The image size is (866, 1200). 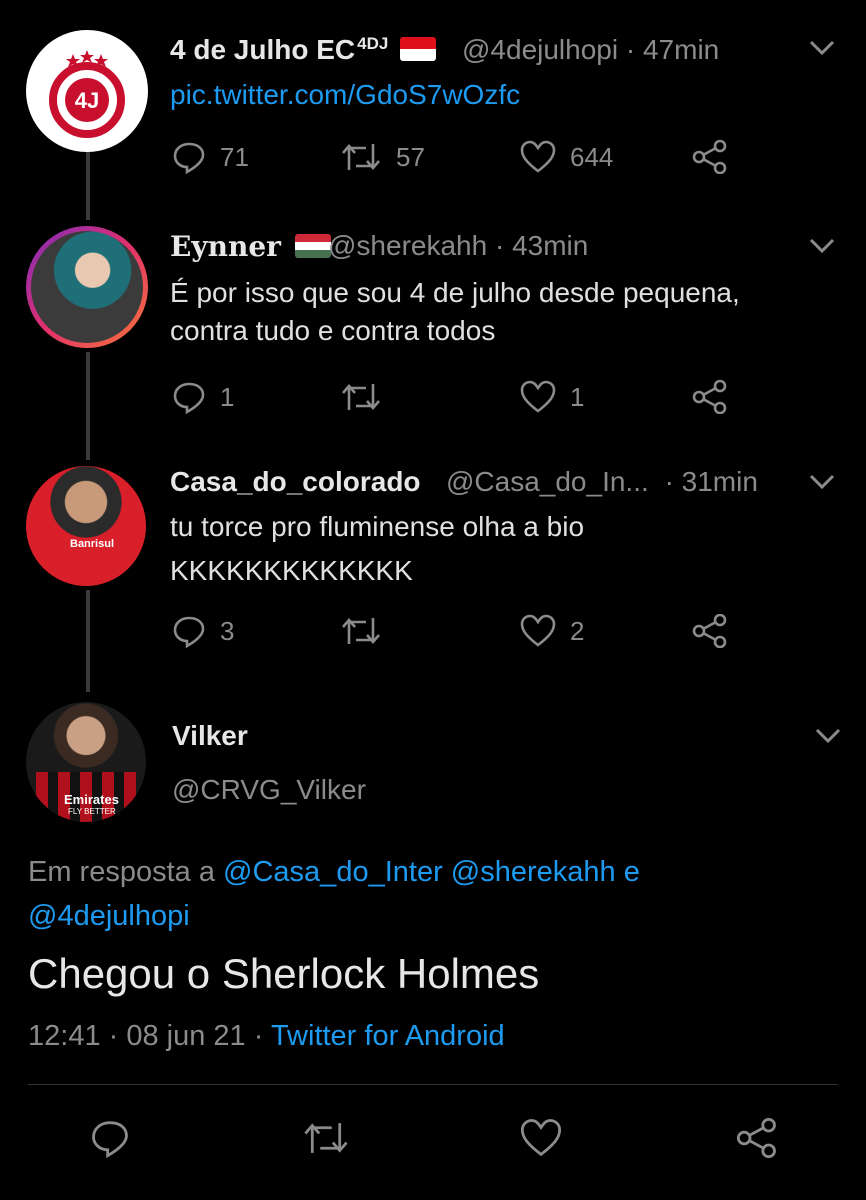 I want to click on tweet-author-name: 4 de Julho EC 4DJ, so click(x=303, y=50).